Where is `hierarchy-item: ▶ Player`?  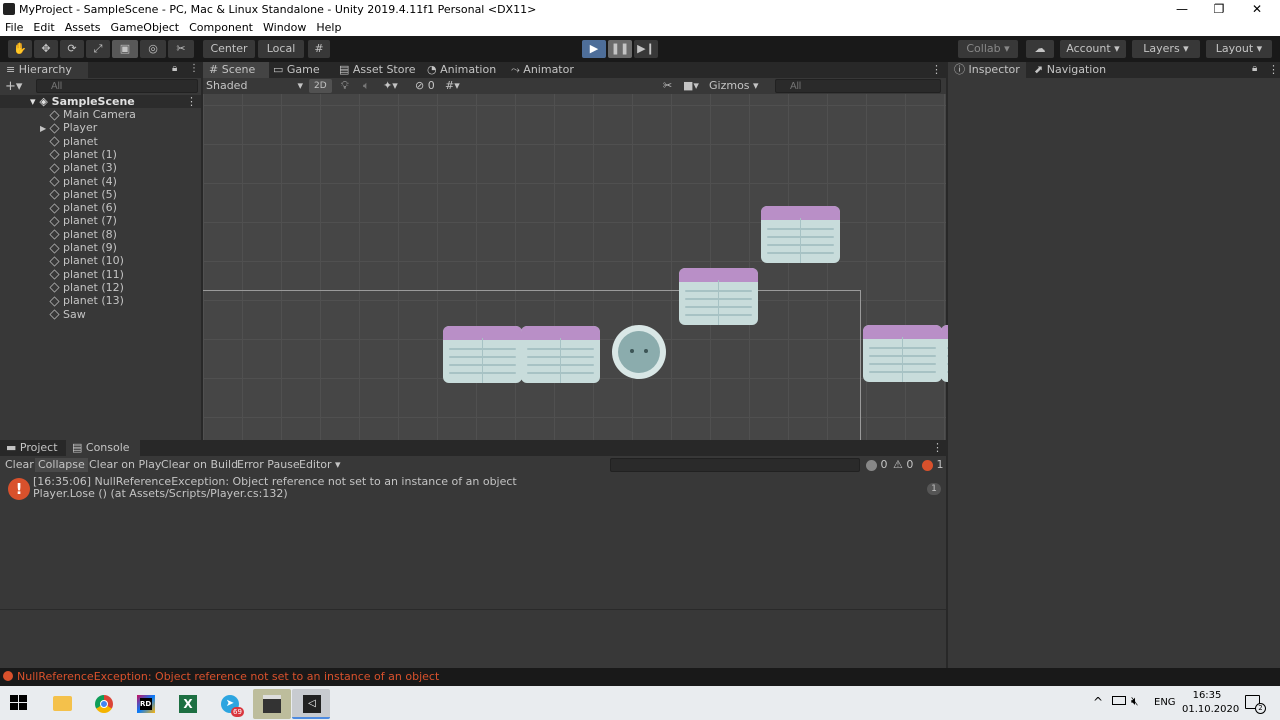
hierarchy-item: ▶ Player is located at coordinates (48, 127).